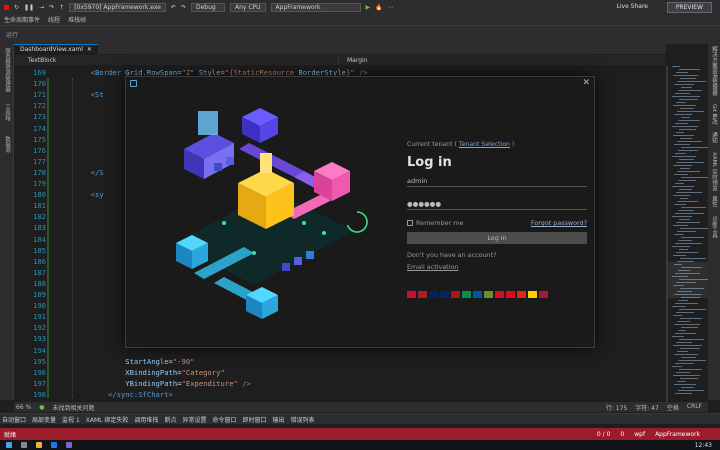 The height and width of the screenshot is (450, 720). I want to click on line-number: 188, so click(39, 283).